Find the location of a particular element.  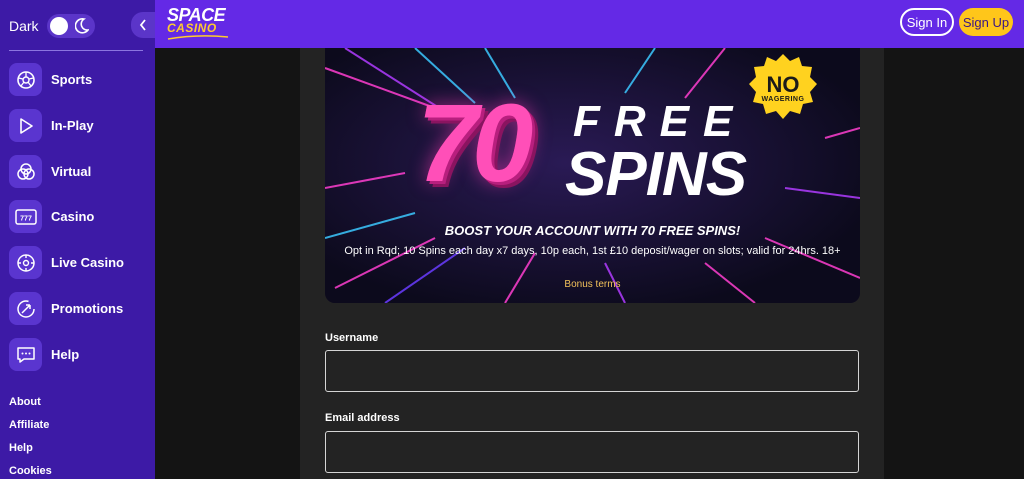

promo-headline: BOOST YOUR ACCOUNT WITH 70 FREE SPINS! is located at coordinates (592, 230).